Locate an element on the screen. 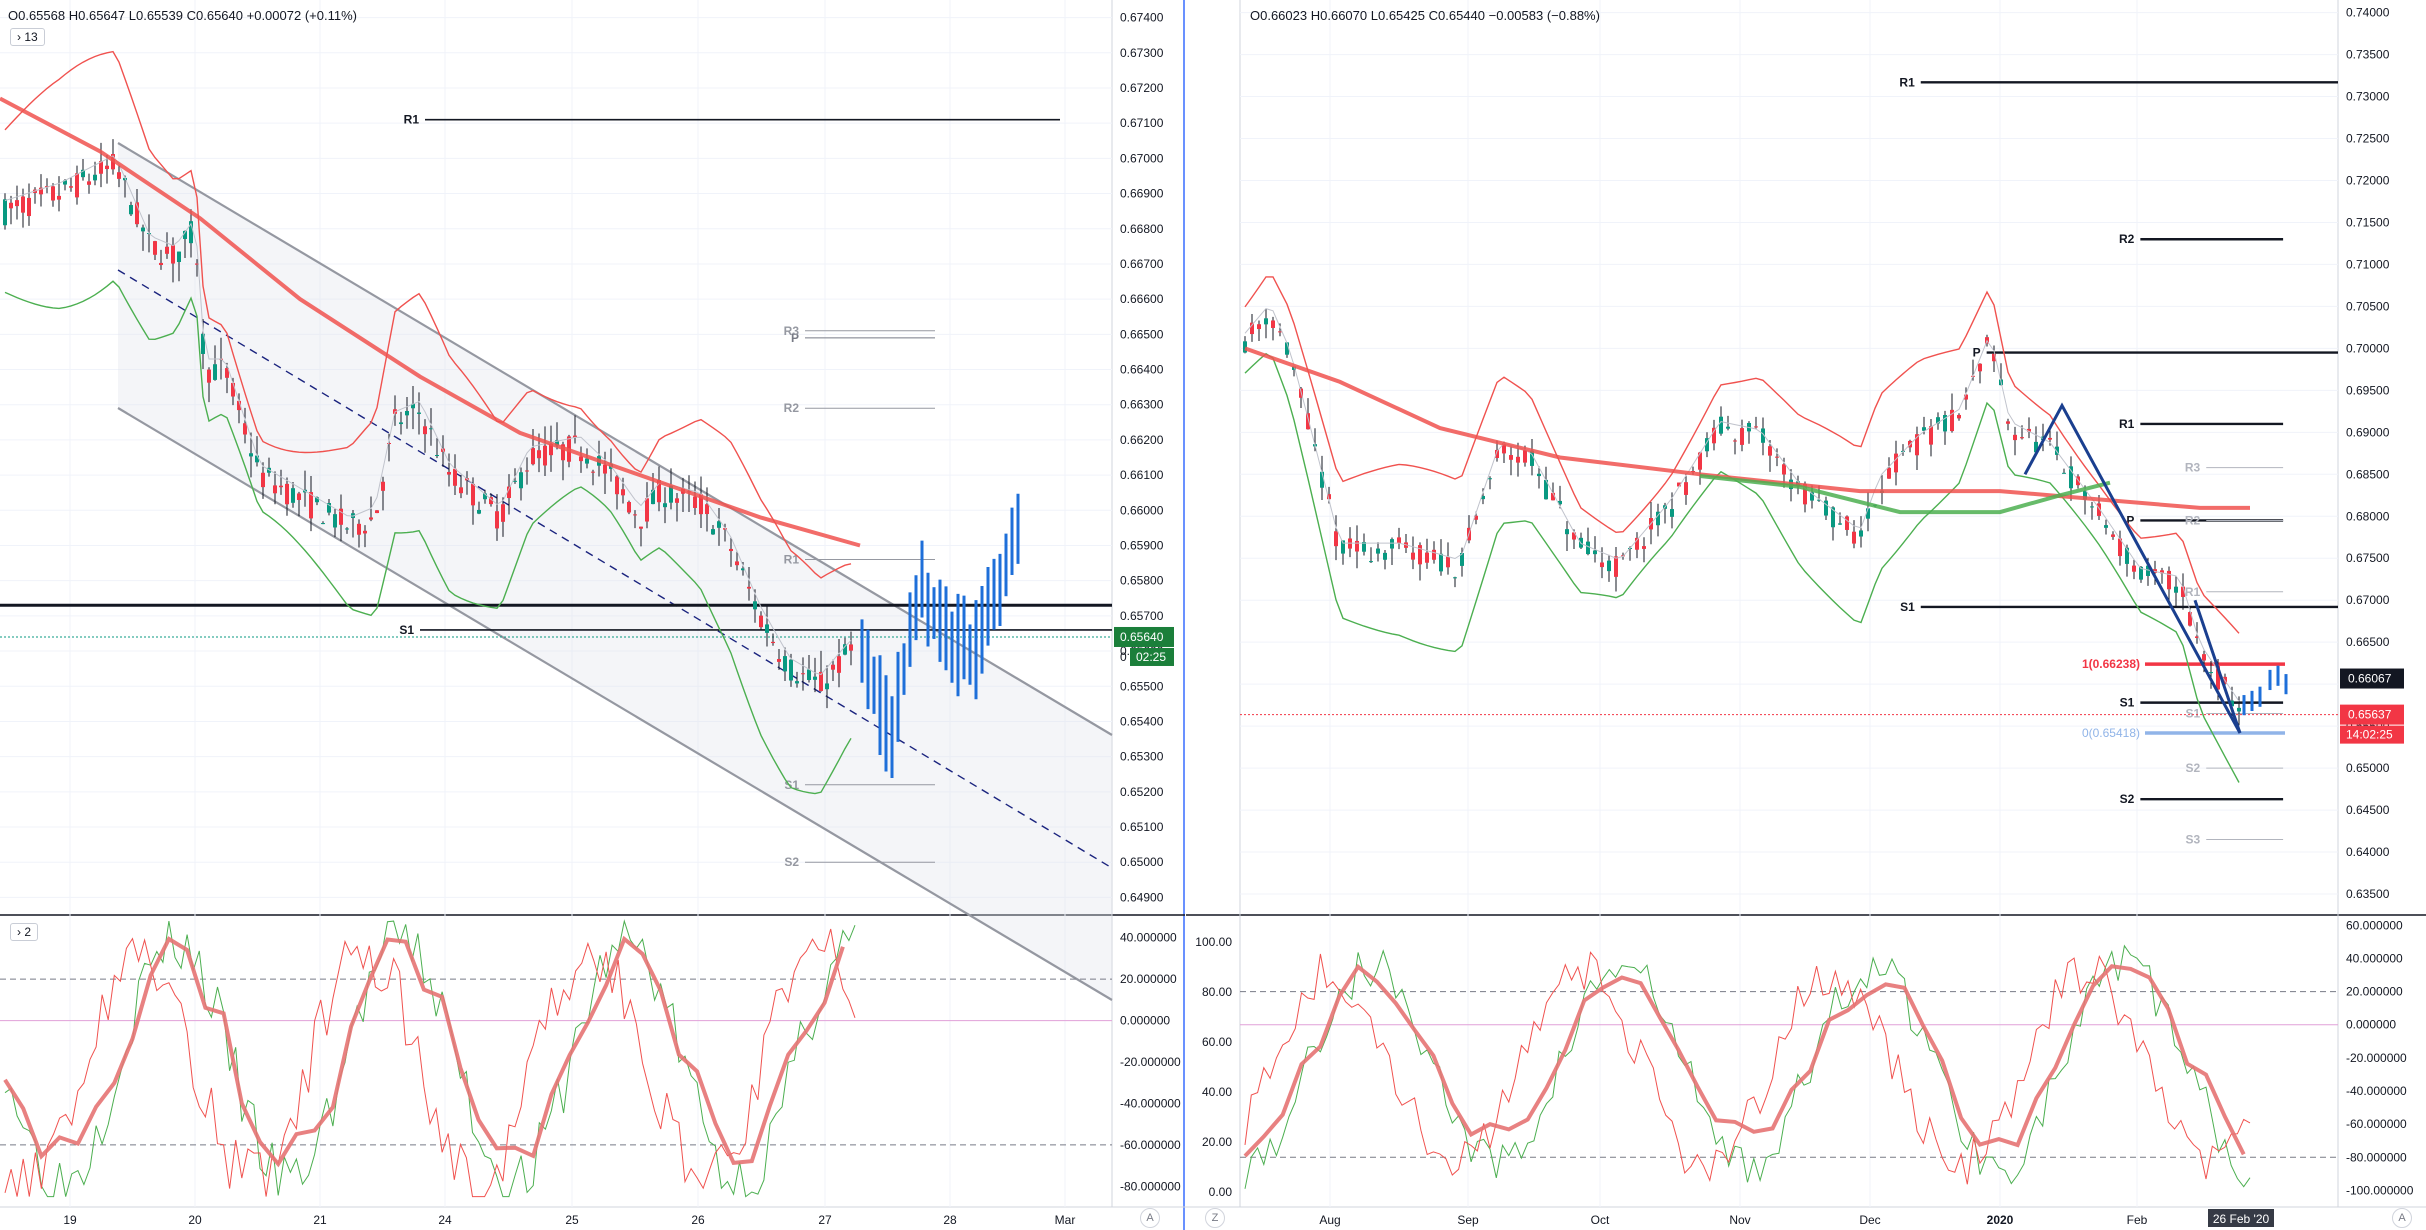 The width and height of the screenshot is (2426, 1230). auto-scale-left-button: A is located at coordinates (1150, 1218).